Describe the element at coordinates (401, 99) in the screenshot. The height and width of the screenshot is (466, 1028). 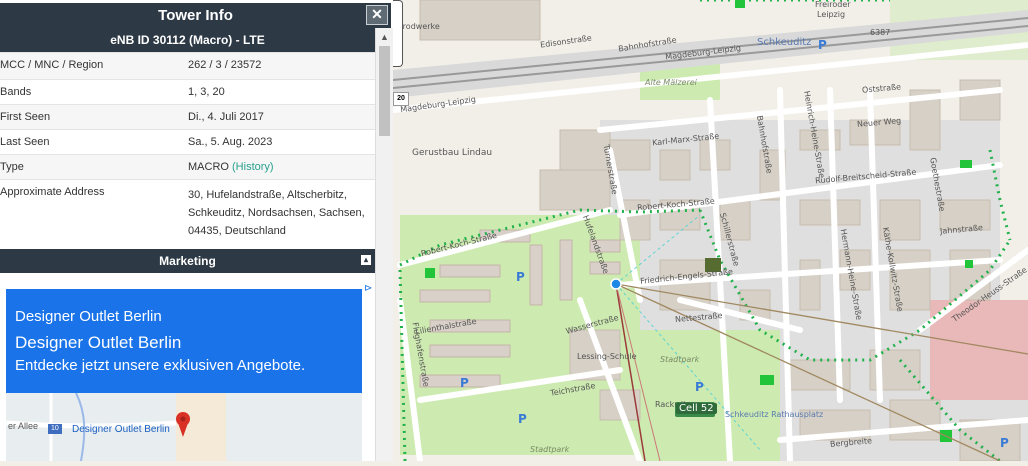
I see `scale-indicator: 20` at that location.